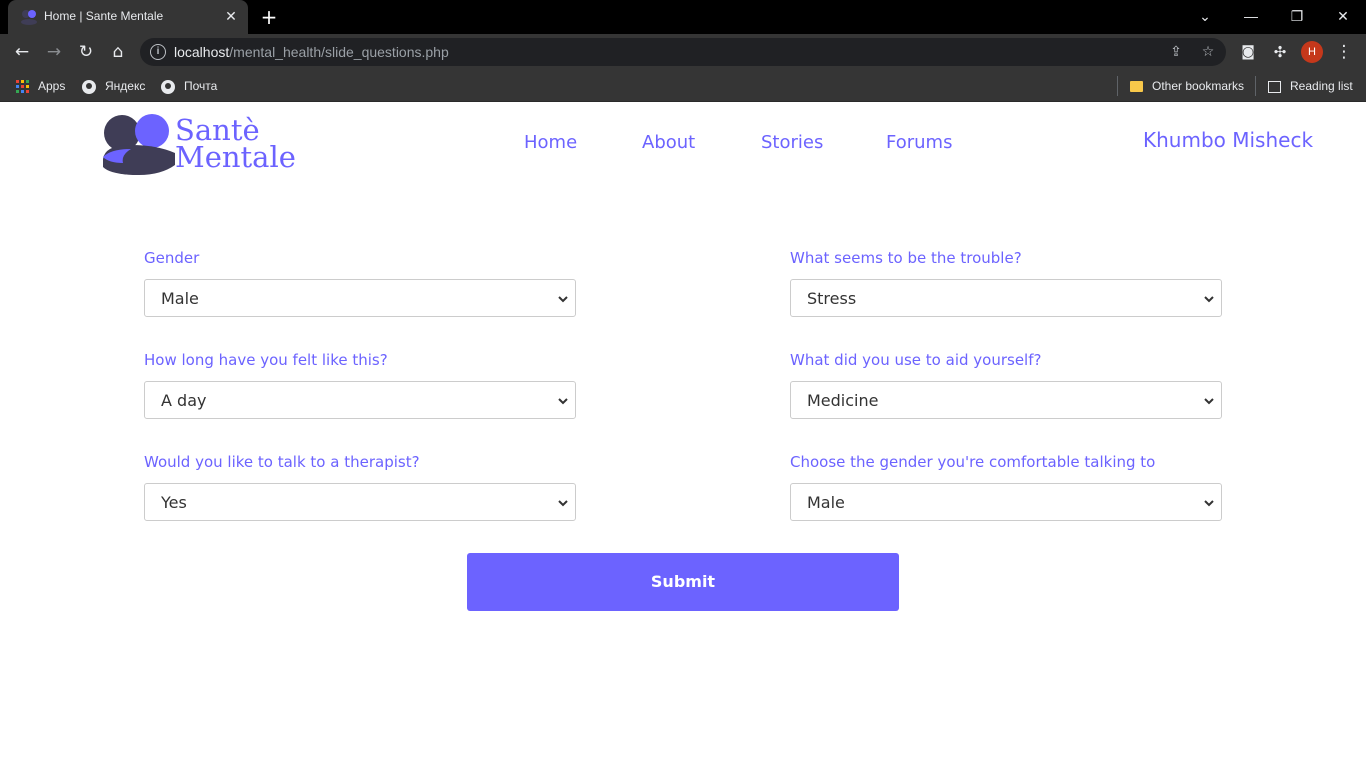 This screenshot has width=1366, height=768. What do you see at coordinates (125, 86) in the screenshot?
I see `bookmark-yandex-label: Яндекс` at bounding box center [125, 86].